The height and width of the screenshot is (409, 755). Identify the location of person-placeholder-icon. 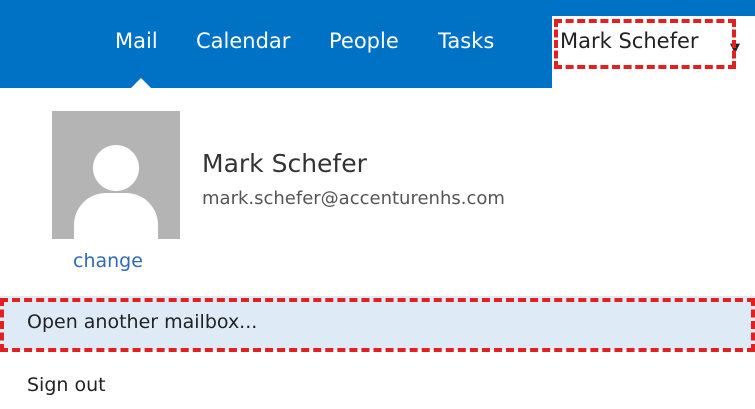
(116, 175).